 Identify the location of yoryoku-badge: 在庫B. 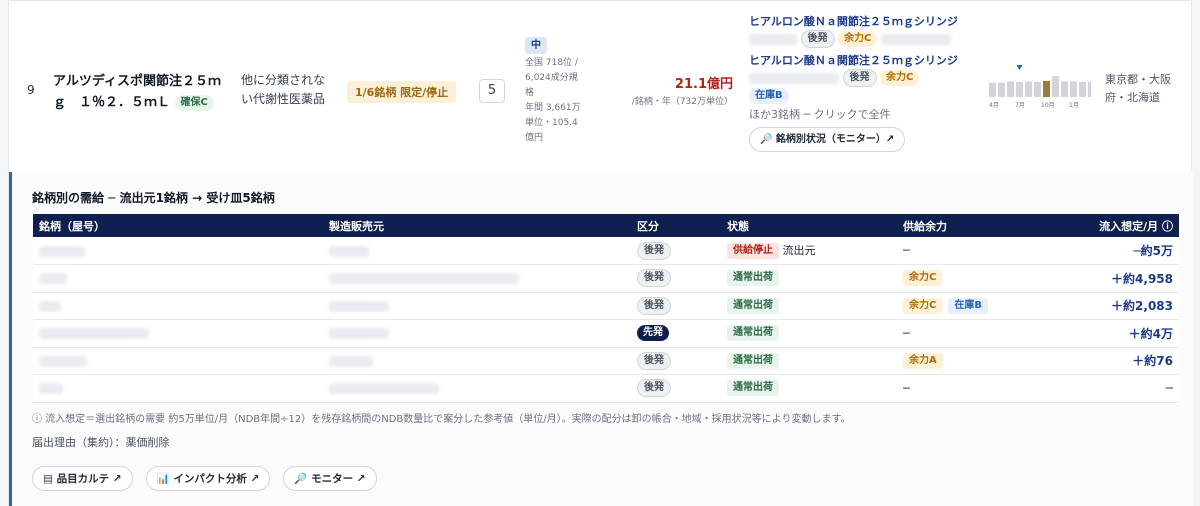
(968, 305).